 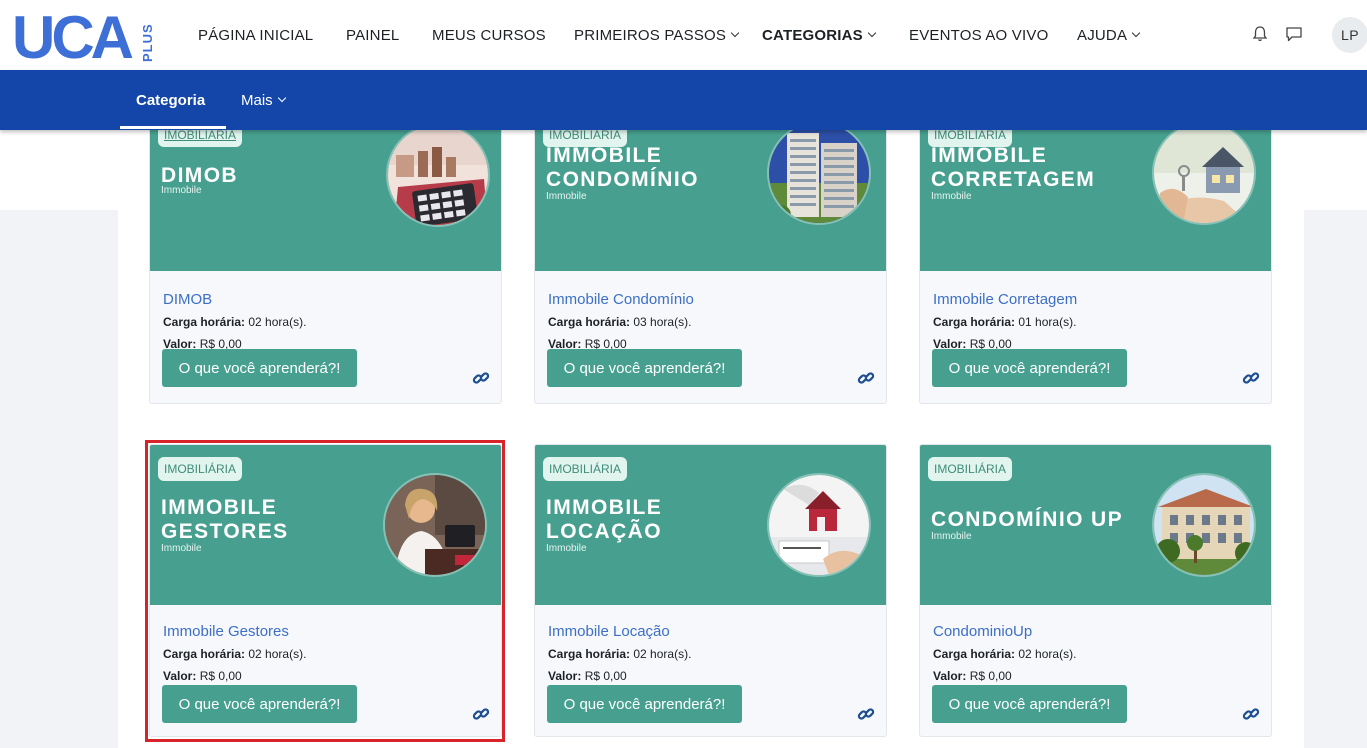 What do you see at coordinates (226, 631) in the screenshot?
I see `course-title-link: Immobile Gestores` at bounding box center [226, 631].